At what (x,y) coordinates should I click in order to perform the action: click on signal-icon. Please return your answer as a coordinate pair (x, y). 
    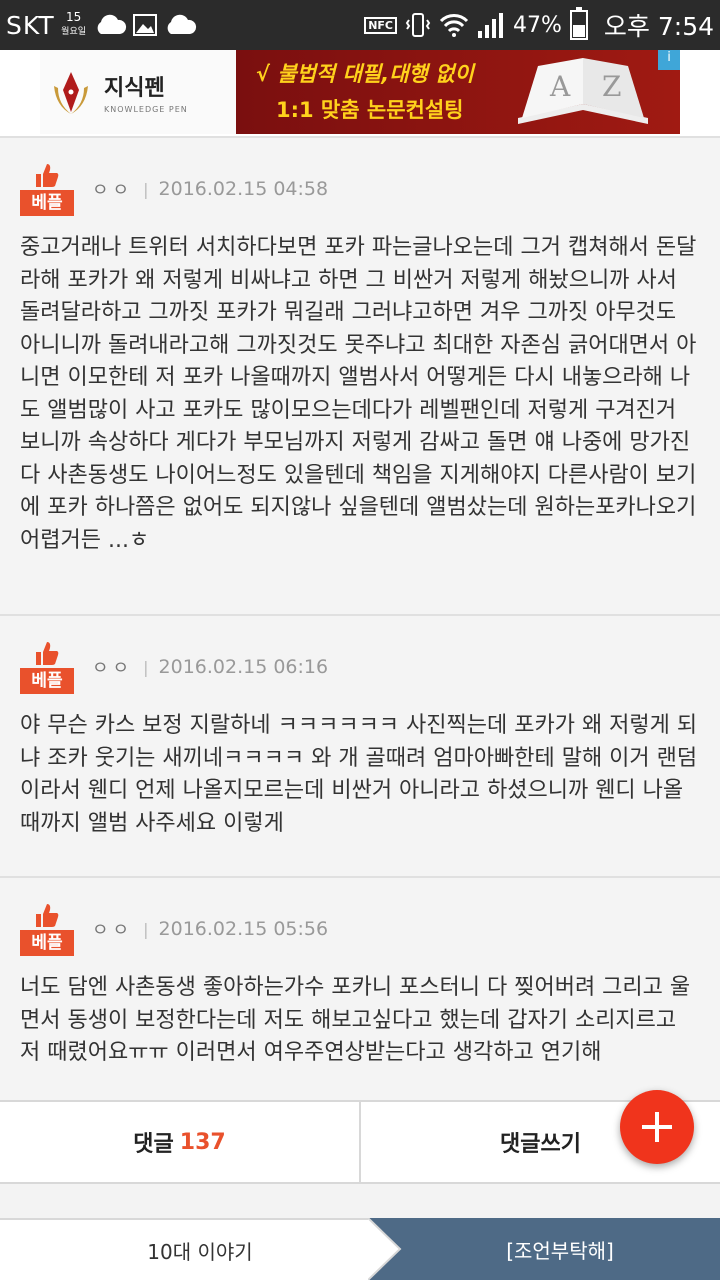
    Looking at the image, I should click on (491, 25).